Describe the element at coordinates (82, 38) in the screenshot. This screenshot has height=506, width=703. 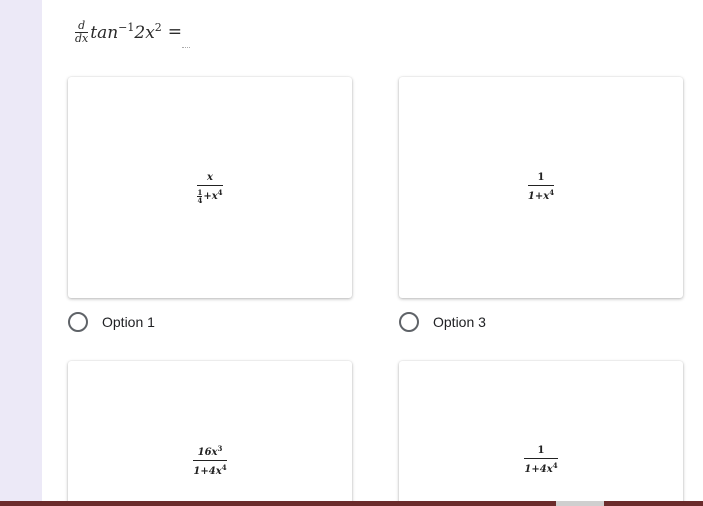
I see `derivative-denominator: dx` at that location.